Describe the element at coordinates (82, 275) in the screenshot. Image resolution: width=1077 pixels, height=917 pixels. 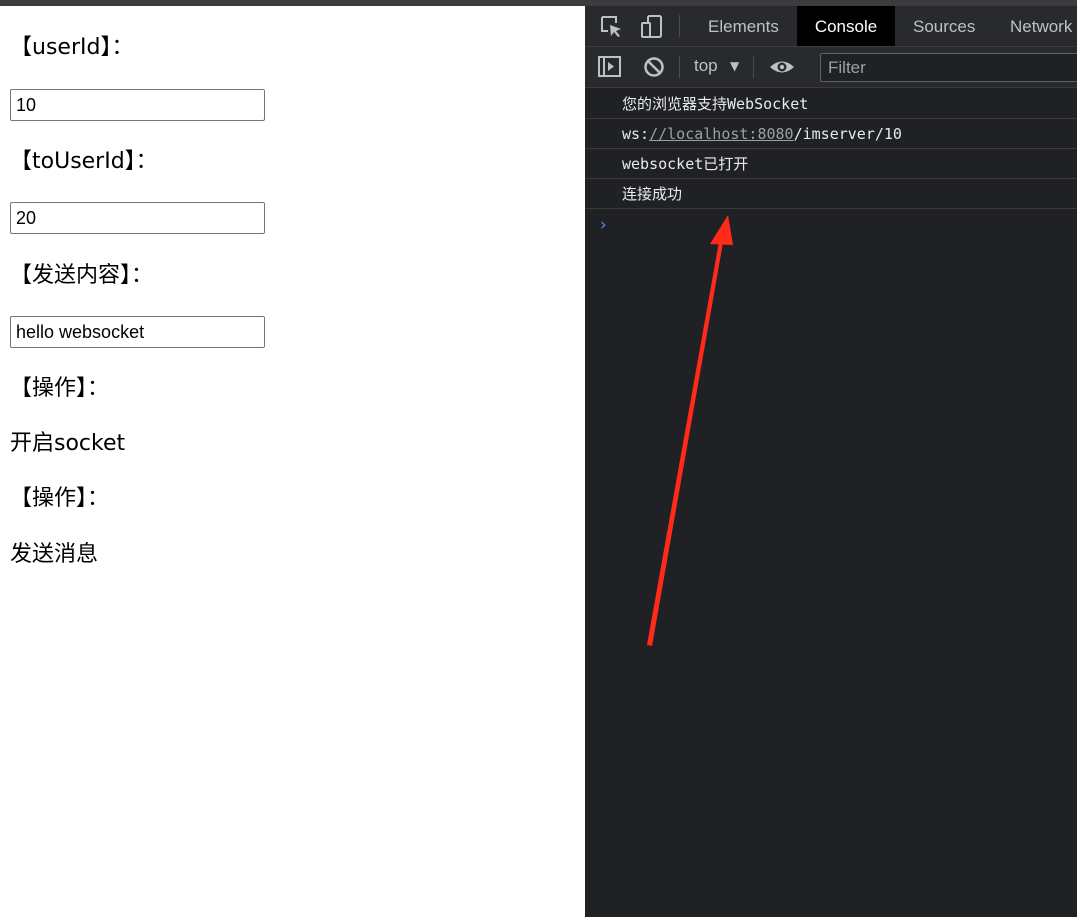
I see `content-label: 【发送内容】：` at that location.